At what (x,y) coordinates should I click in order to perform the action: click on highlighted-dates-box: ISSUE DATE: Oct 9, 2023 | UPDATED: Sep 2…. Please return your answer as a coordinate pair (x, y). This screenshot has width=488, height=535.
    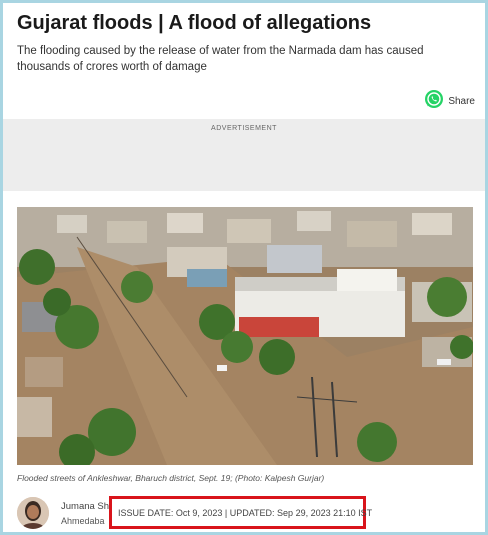
    Looking at the image, I should click on (240, 512).